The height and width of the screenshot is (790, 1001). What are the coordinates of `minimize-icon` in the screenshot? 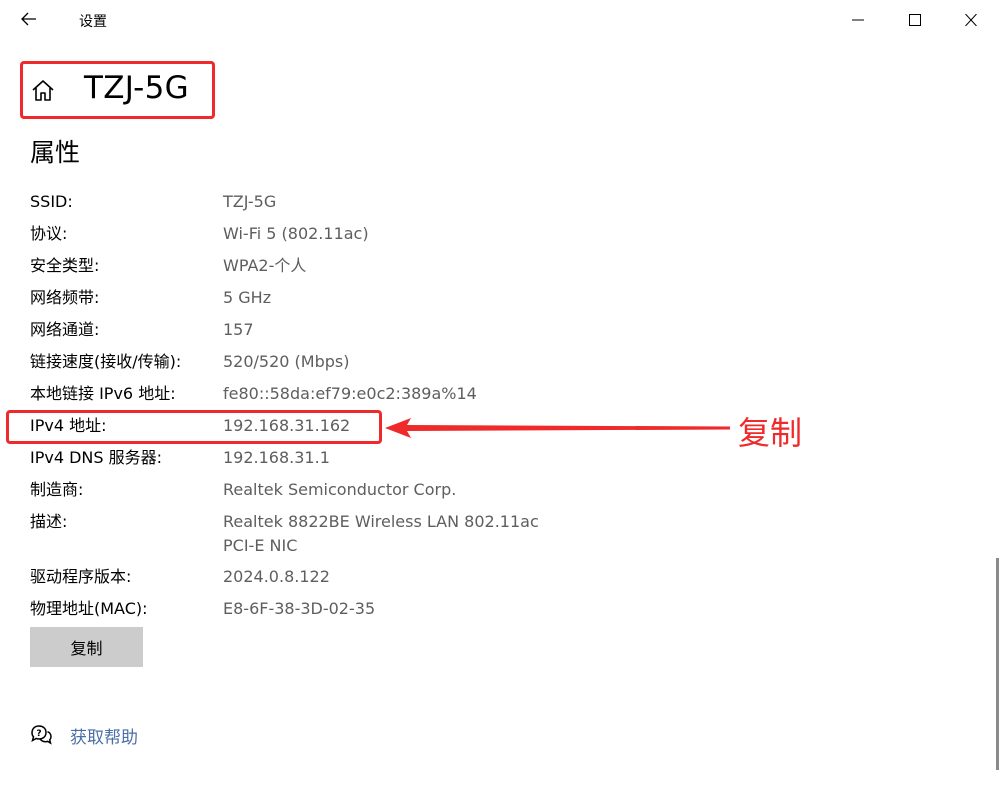 It's located at (858, 20).